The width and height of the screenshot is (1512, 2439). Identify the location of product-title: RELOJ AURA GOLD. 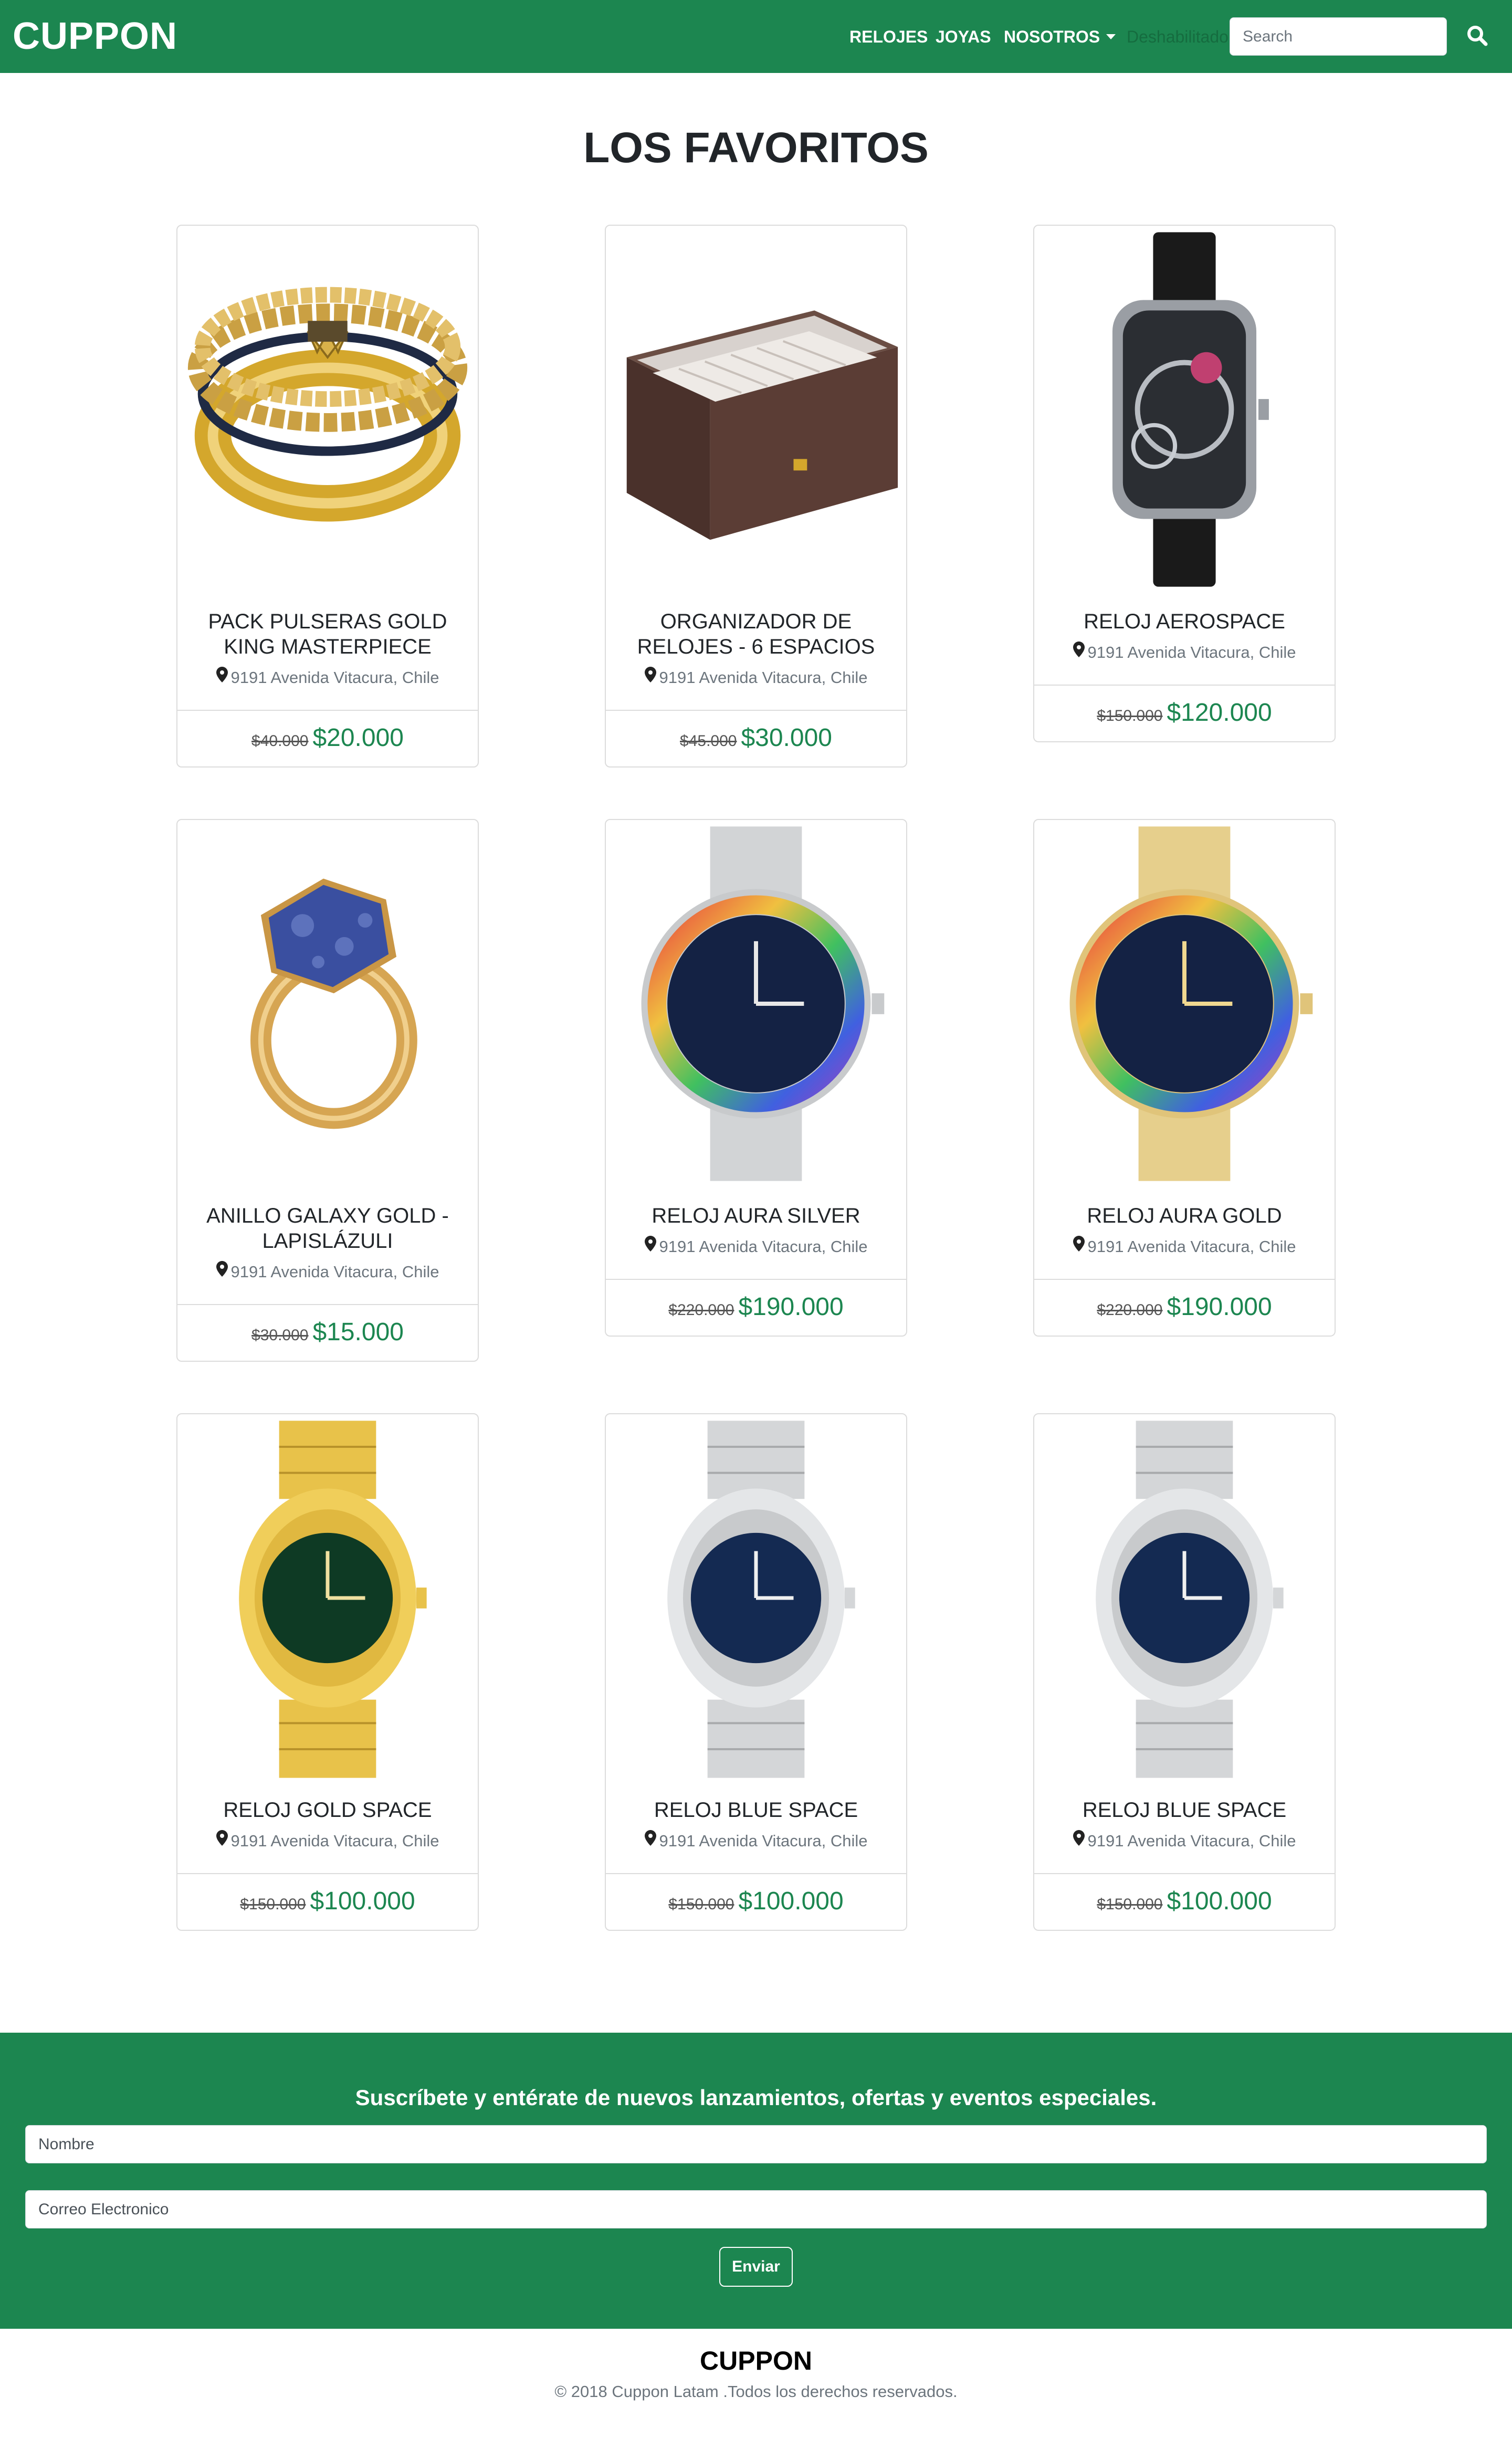
(1184, 1215).